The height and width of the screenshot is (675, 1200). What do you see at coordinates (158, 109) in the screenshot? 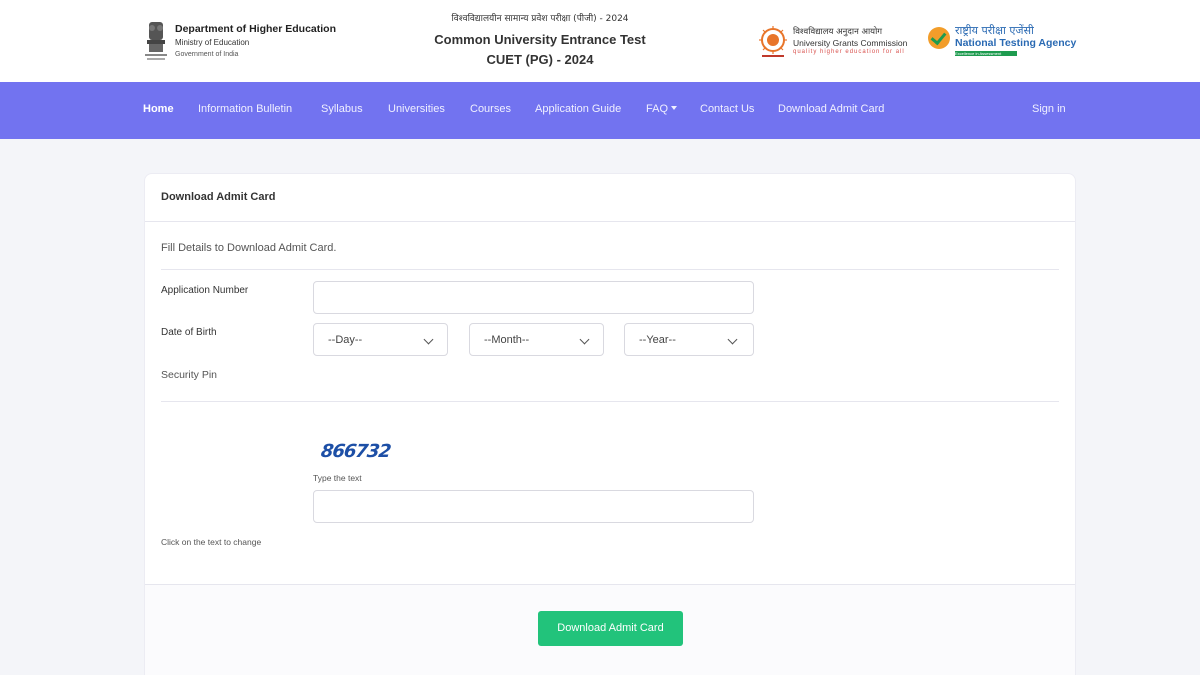
I see `nav-home: Home` at bounding box center [158, 109].